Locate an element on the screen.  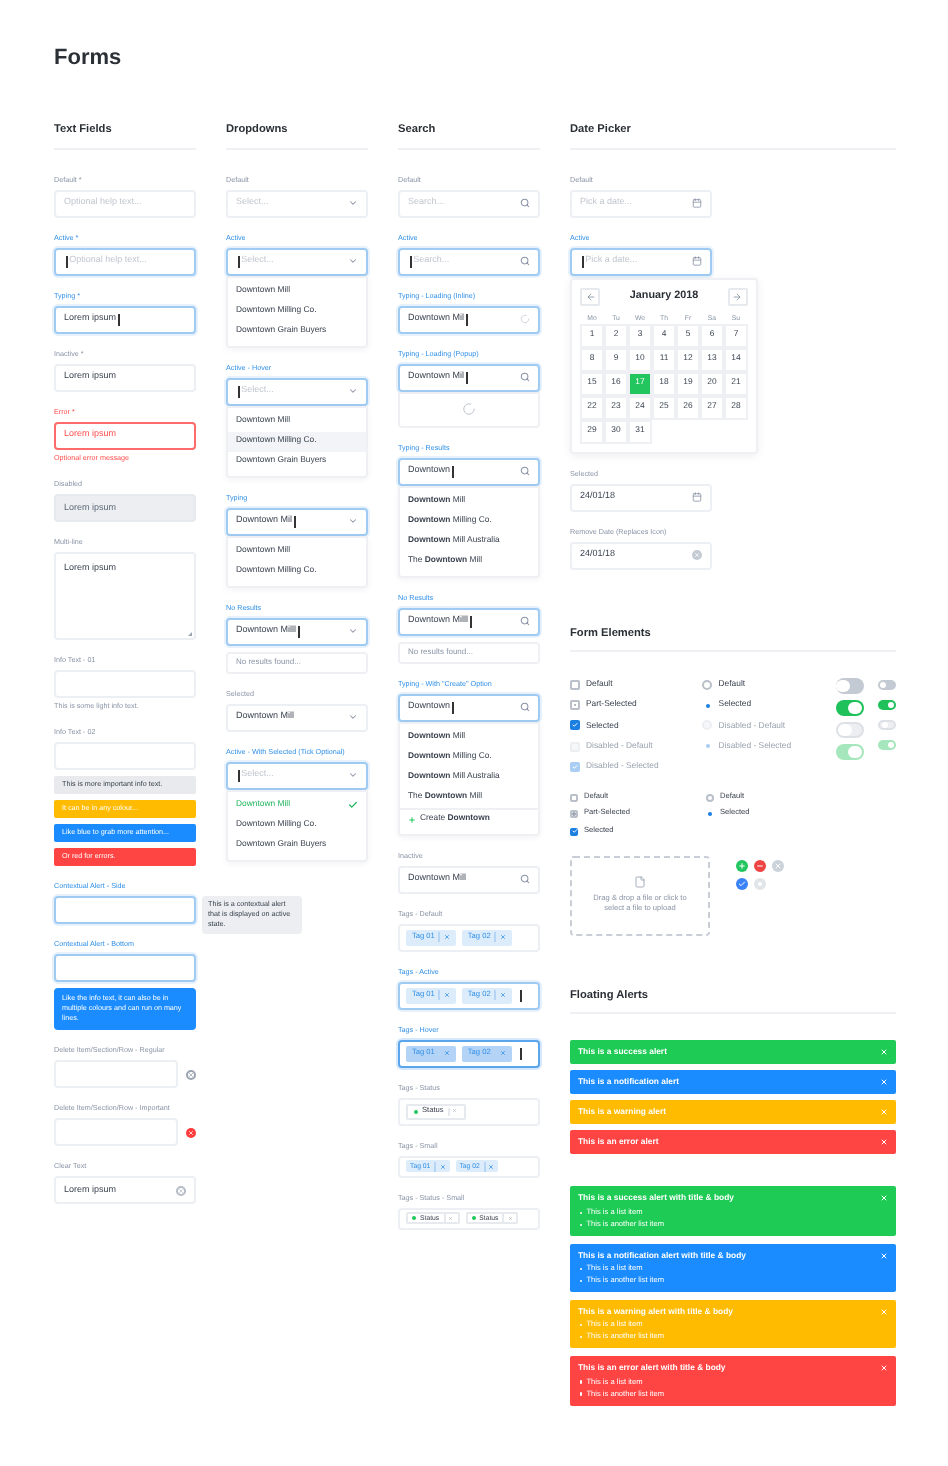
right-arrow-icon is located at coordinates (737, 296).